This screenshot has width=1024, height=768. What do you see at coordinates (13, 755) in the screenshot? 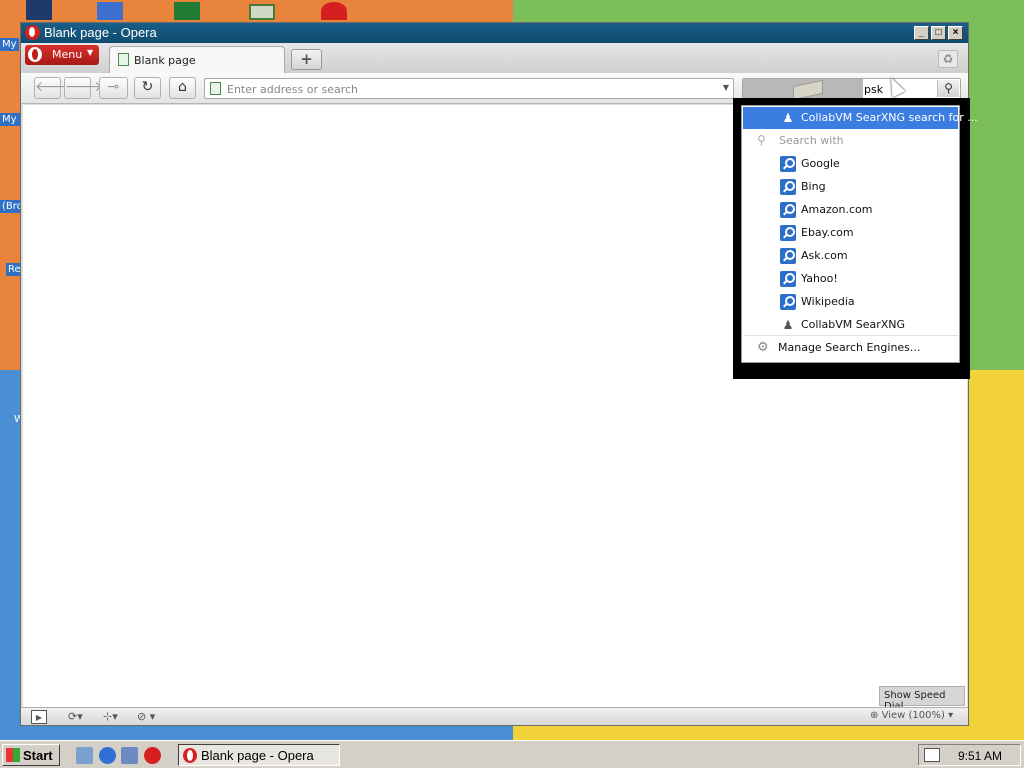
I see `windows-logo-icon` at bounding box center [13, 755].